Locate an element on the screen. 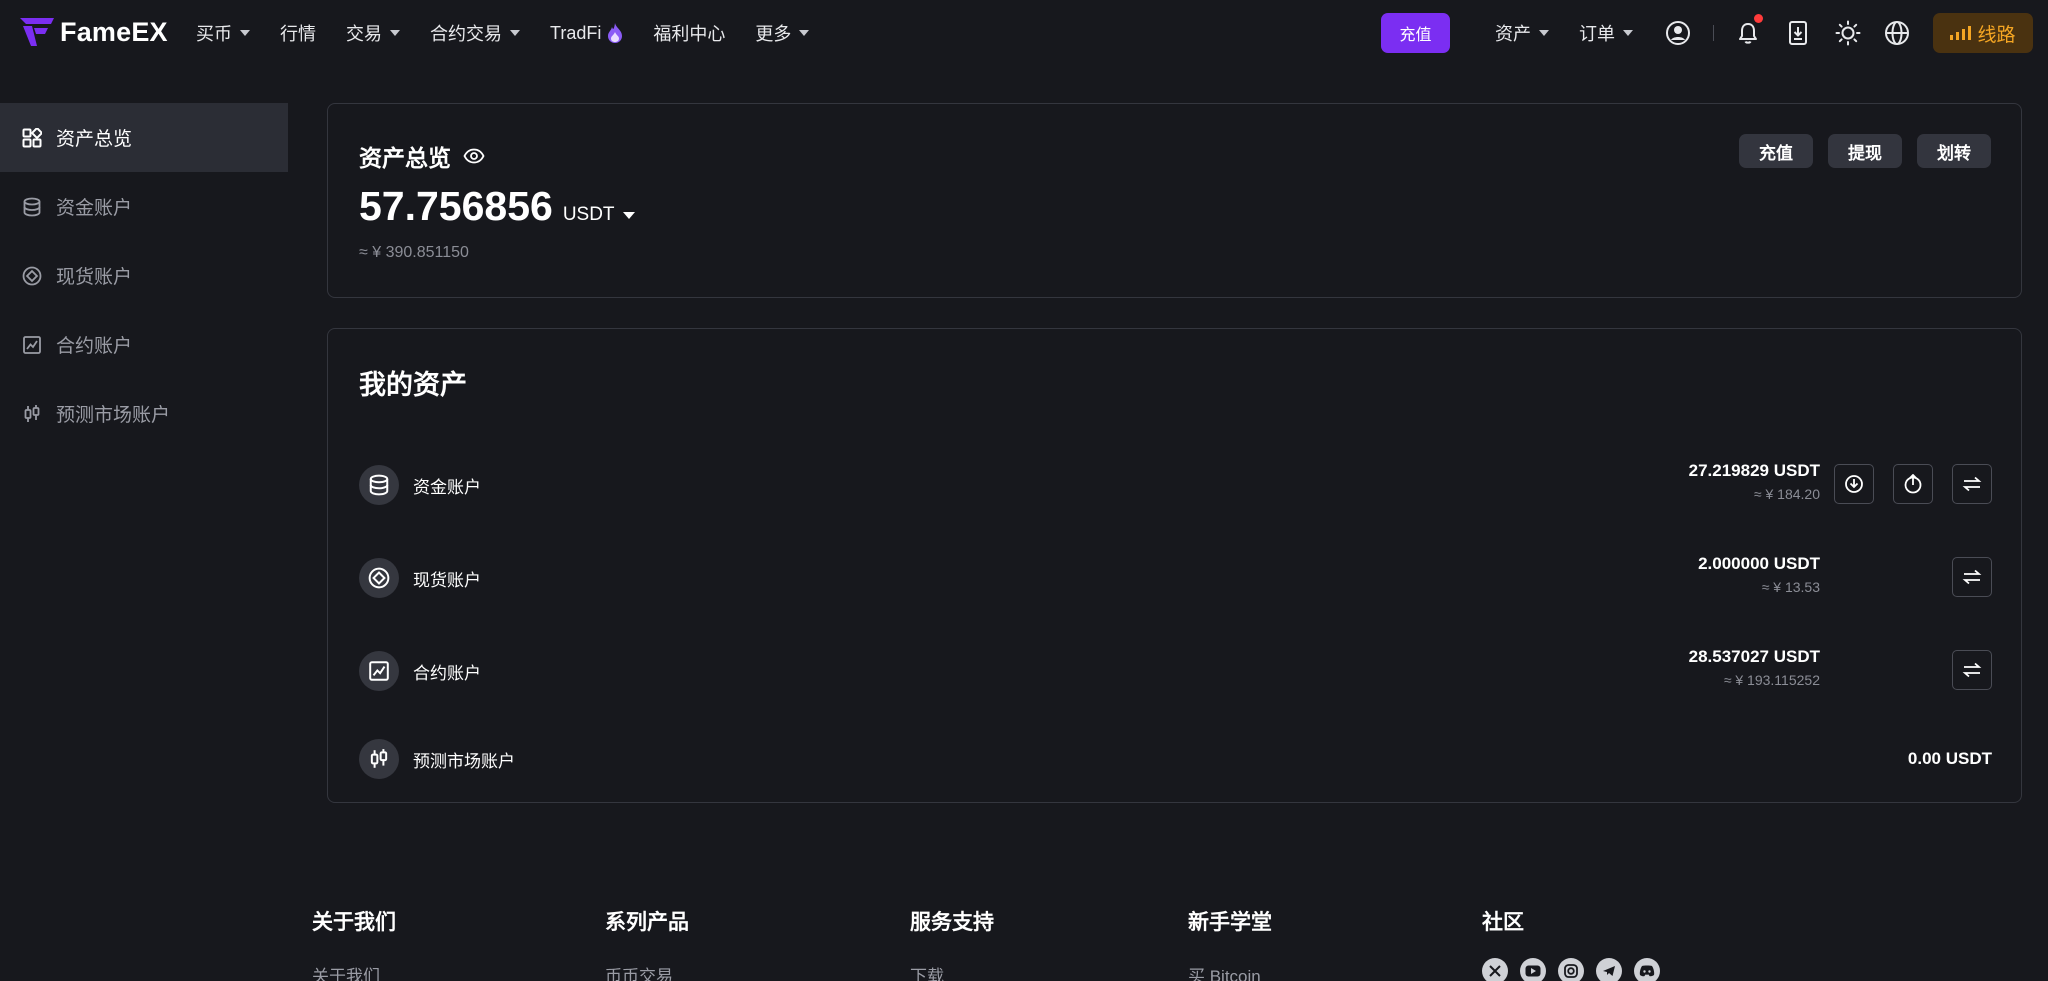  asset-amount: 2.000000 USDT ≈ ¥ 13.53 is located at coordinates (1759, 574).